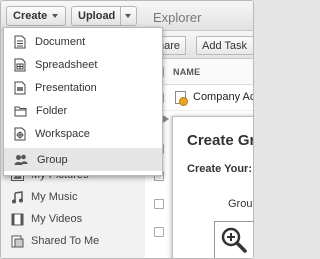 The height and width of the screenshot is (259, 320). I want to click on modal-create-your-label: Create Your:, so click(220, 169).